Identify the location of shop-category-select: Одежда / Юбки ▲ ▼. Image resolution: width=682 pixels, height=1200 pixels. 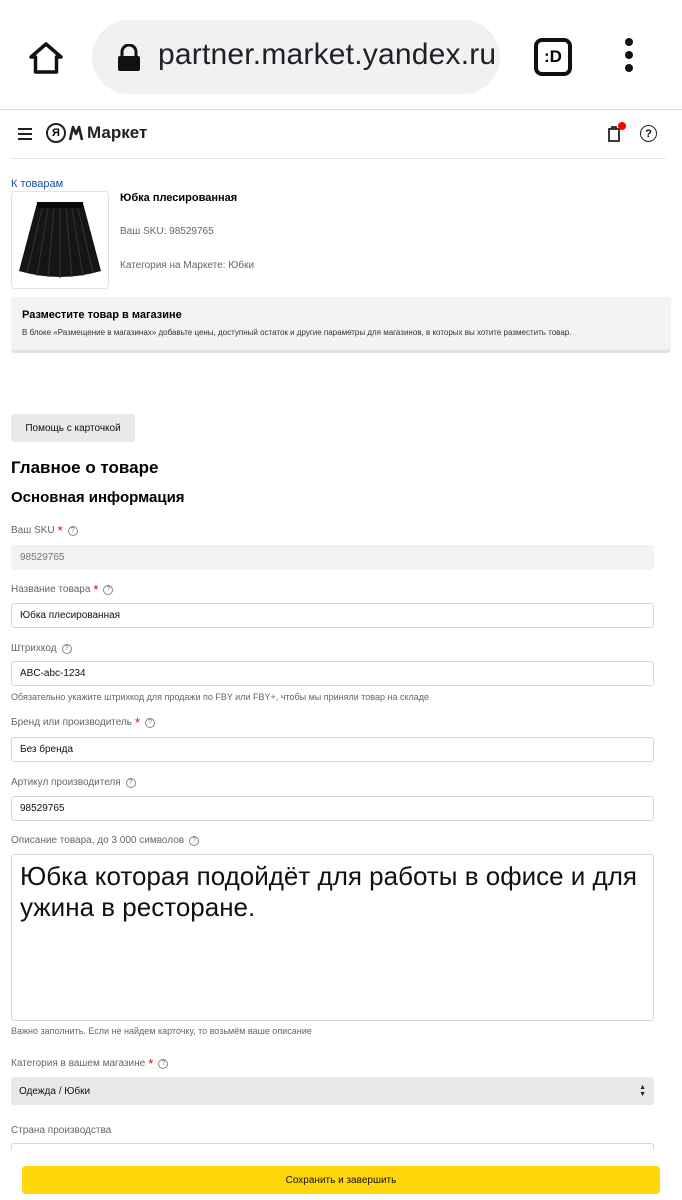
(332, 1091).